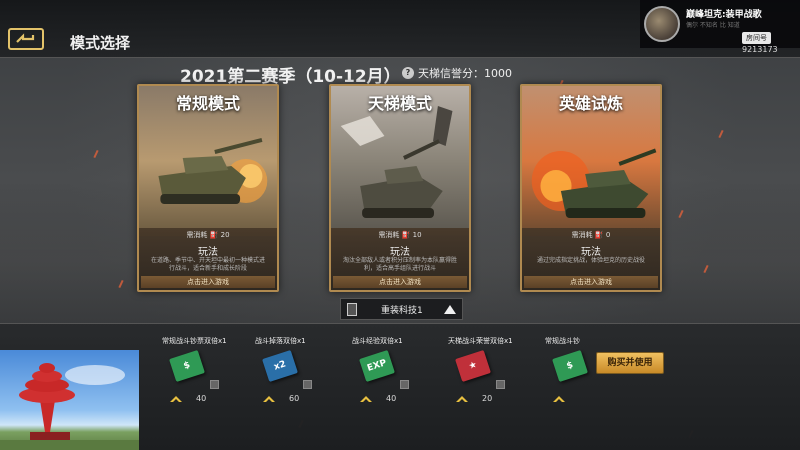 This screenshot has height=450, width=800. I want to click on card-title: 天梯模式, so click(399, 103).